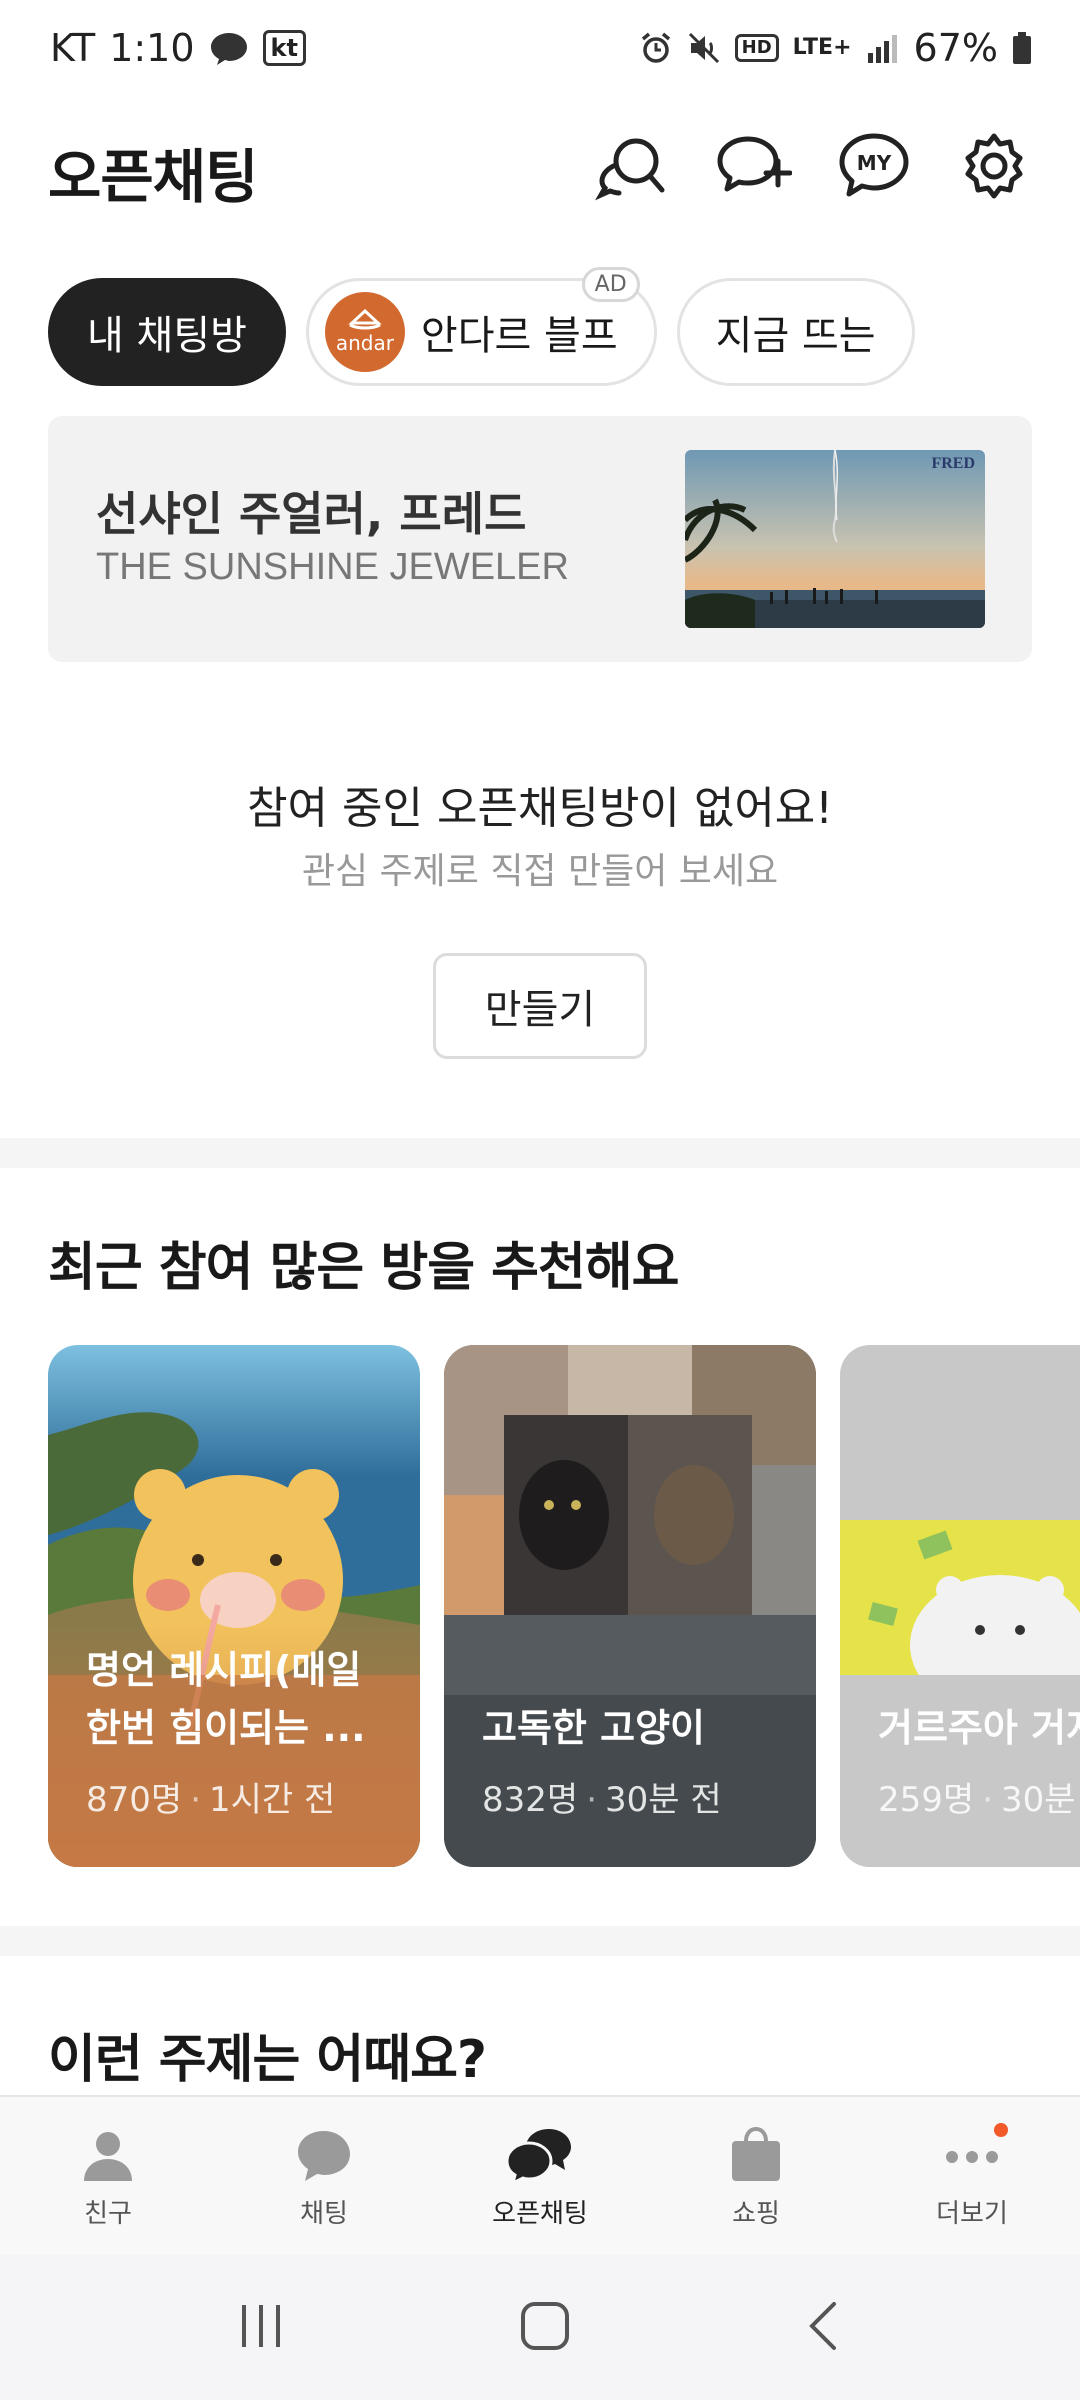  I want to click on banner-title: 선샤인 주얼러, 프레드, so click(311, 514).